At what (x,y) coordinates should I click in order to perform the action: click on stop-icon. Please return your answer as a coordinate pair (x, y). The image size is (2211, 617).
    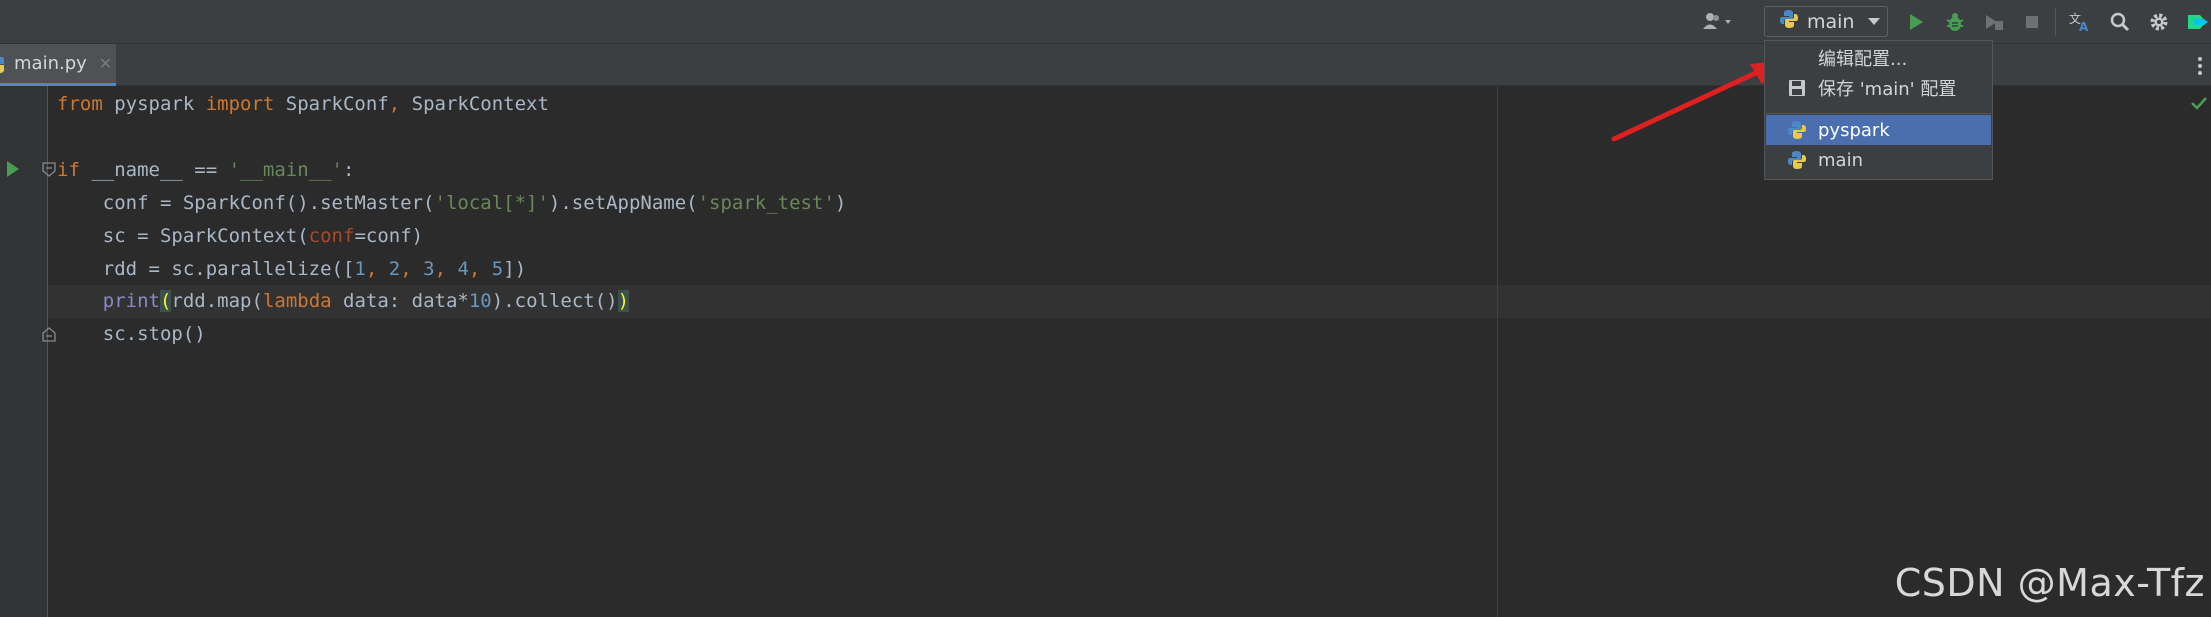
    Looking at the image, I should click on (2032, 22).